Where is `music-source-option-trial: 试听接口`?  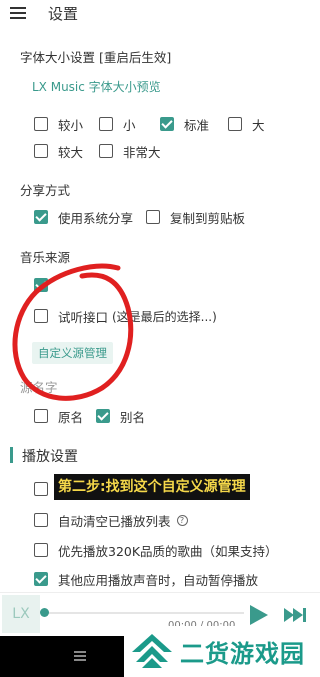
music-source-option-trial: 试听接口 is located at coordinates (71, 316).